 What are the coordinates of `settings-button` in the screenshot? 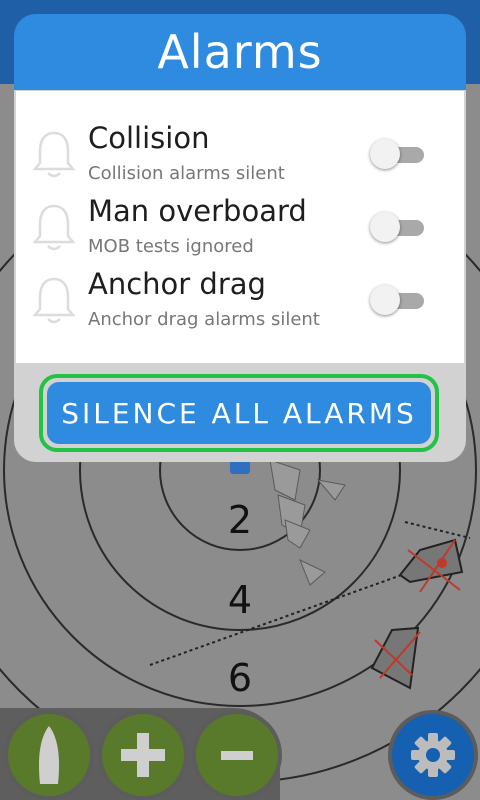 It's located at (433, 755).